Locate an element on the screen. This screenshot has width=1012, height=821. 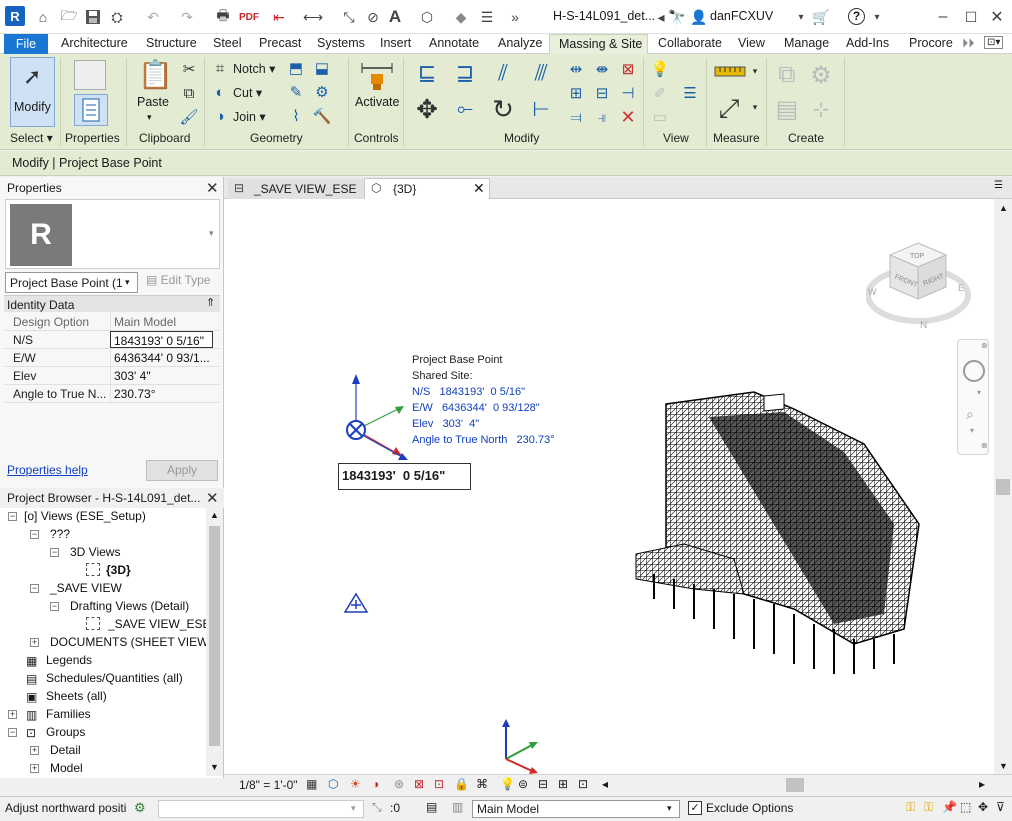
tree-item-3d-default: {3D} is located at coordinates (118, 570).